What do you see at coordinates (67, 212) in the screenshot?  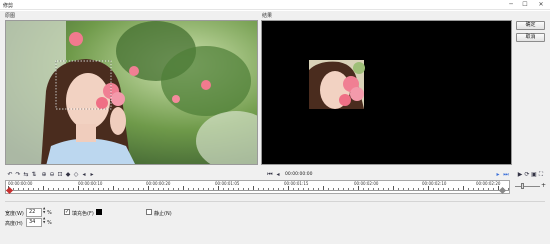 I see `fill-color-checkbox: ✓` at bounding box center [67, 212].